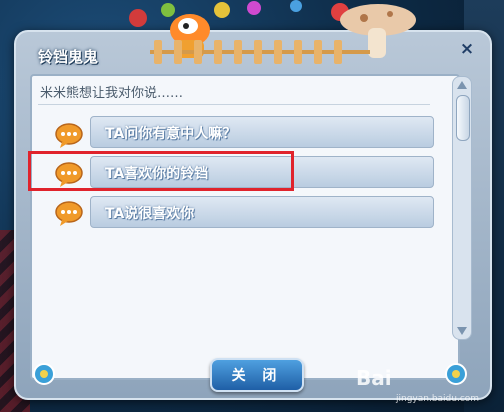 Image resolution: width=504 pixels, height=412 pixels. Describe the element at coordinates (374, 378) in the screenshot. I see `watermark-logo: Bai` at that location.